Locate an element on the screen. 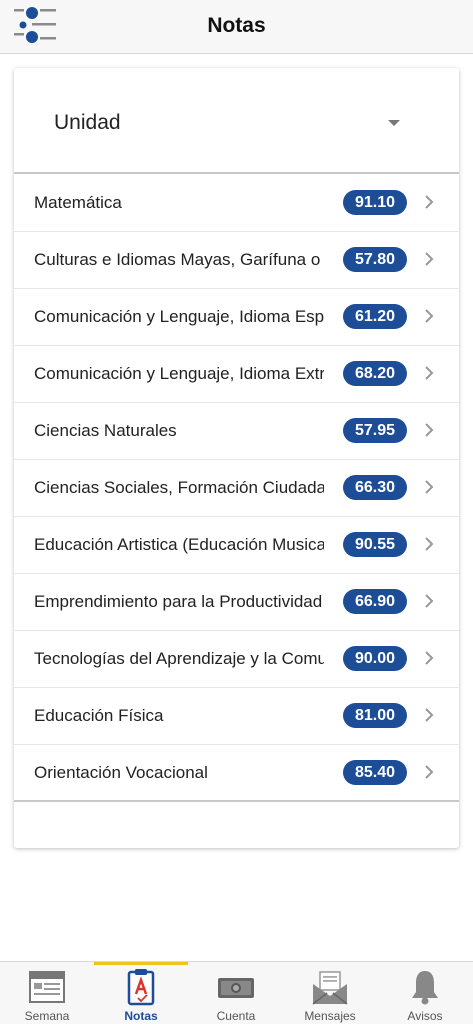 This screenshot has width=473, height=1024. tab-mensajes: Mensajes is located at coordinates (330, 993).